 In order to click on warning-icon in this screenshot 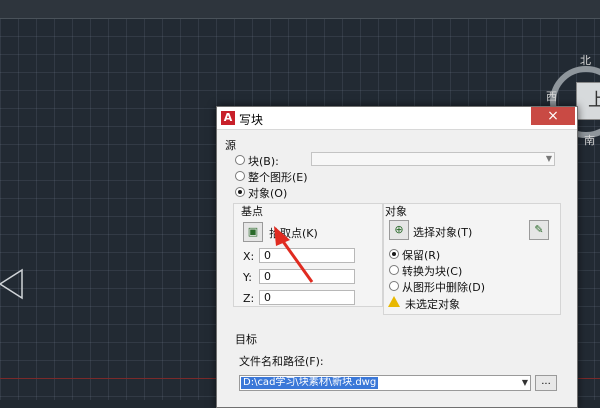, I will do `click(394, 301)`.